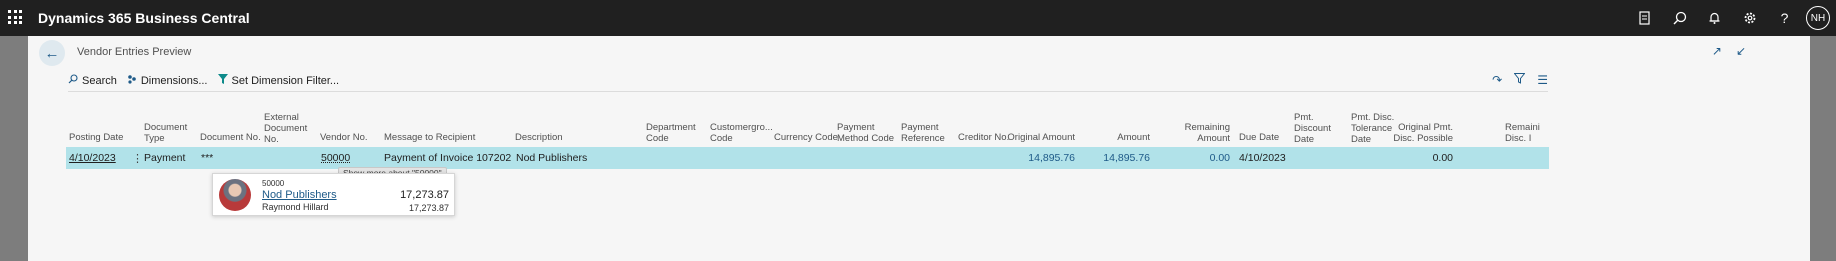  I want to click on column-header-amount: Amount, so click(1114, 137).